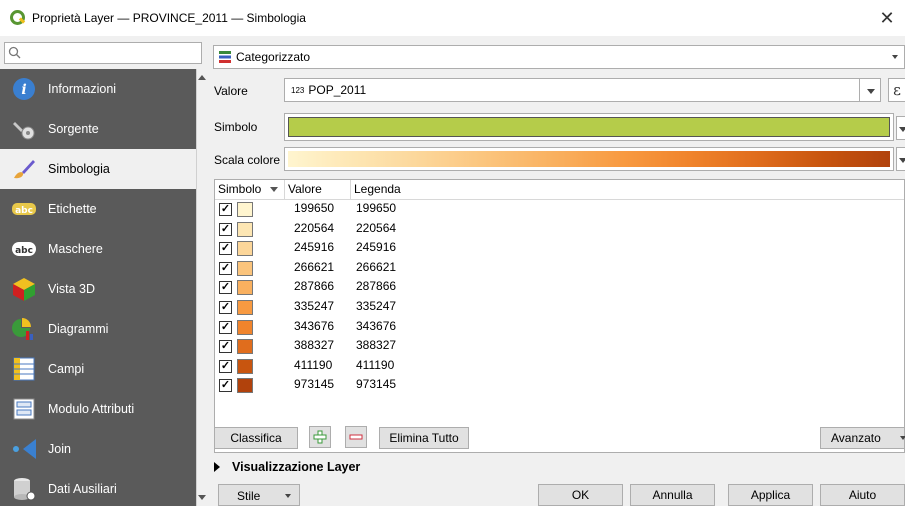 The width and height of the screenshot is (905, 506). I want to click on renderer-type-select: Categorizzato, so click(559, 57).